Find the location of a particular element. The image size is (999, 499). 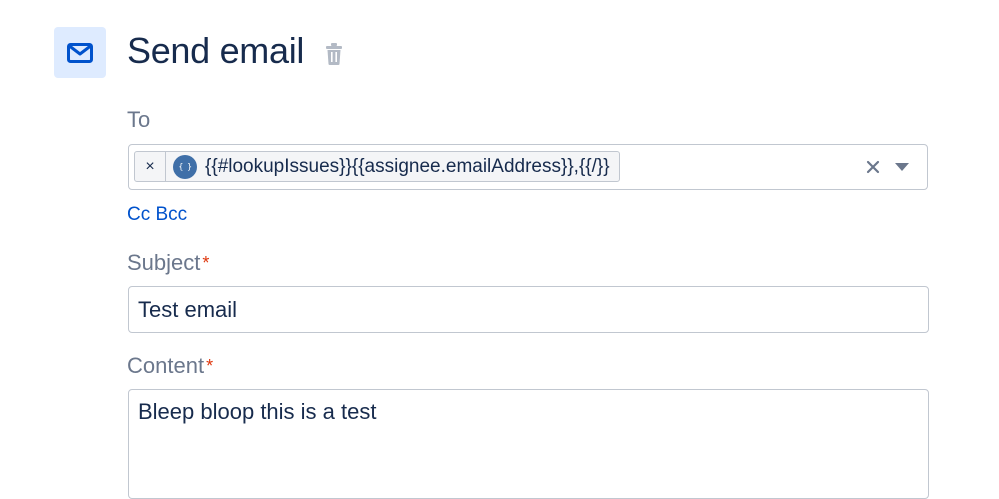

to-label: To is located at coordinates (139, 119).